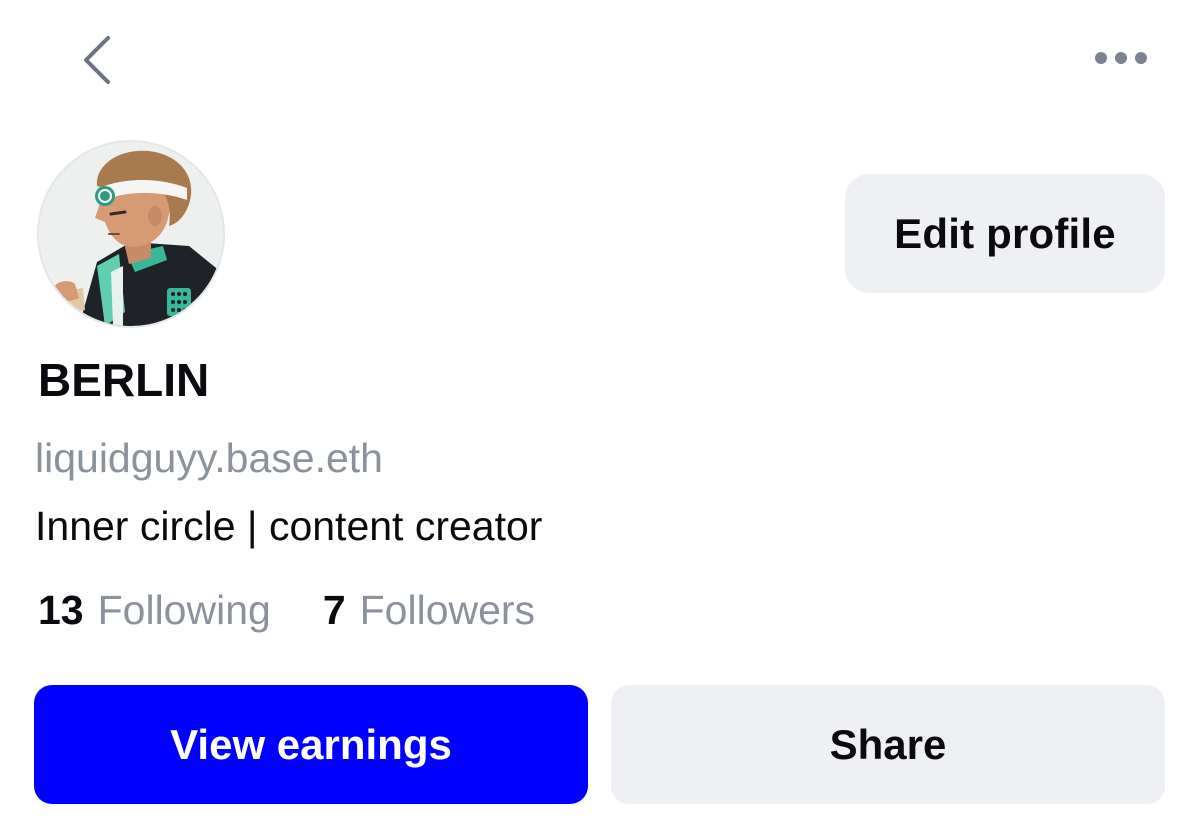  I want to click on avatar, so click(131, 234).